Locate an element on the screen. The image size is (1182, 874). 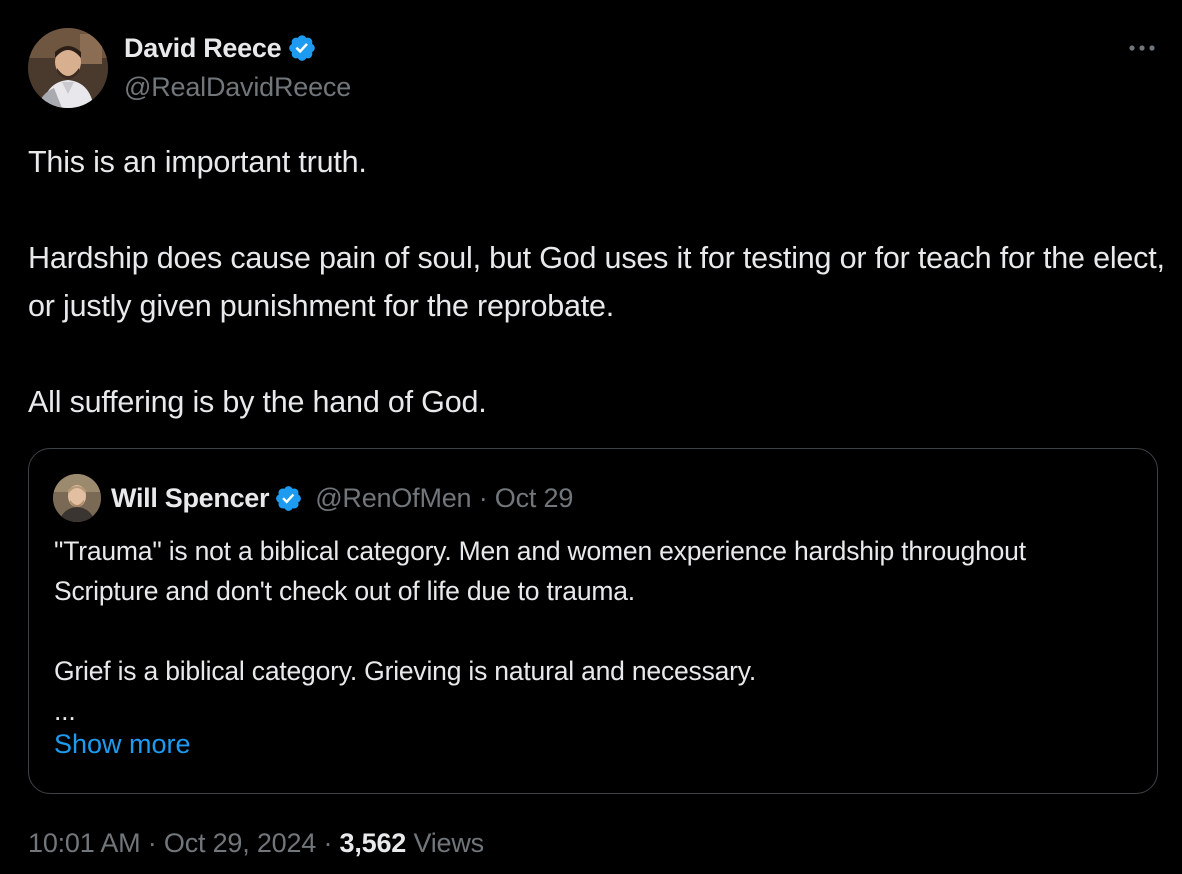
quoted-tweet-date: Oct 29 is located at coordinates (534, 498).